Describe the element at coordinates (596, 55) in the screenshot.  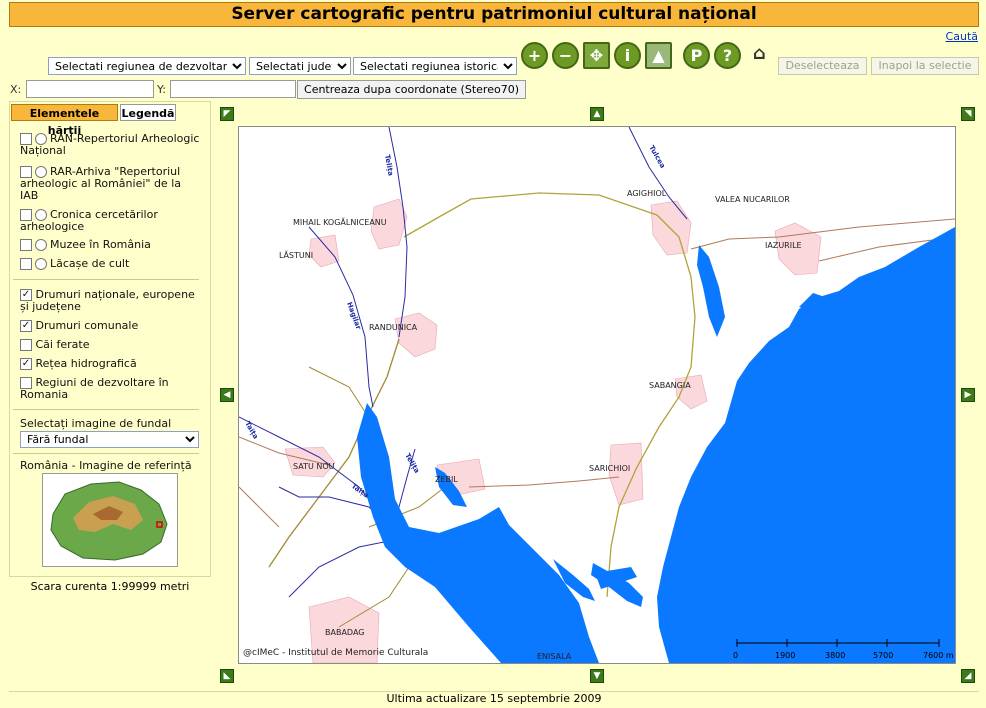
I see `pan-icon: ✥` at that location.